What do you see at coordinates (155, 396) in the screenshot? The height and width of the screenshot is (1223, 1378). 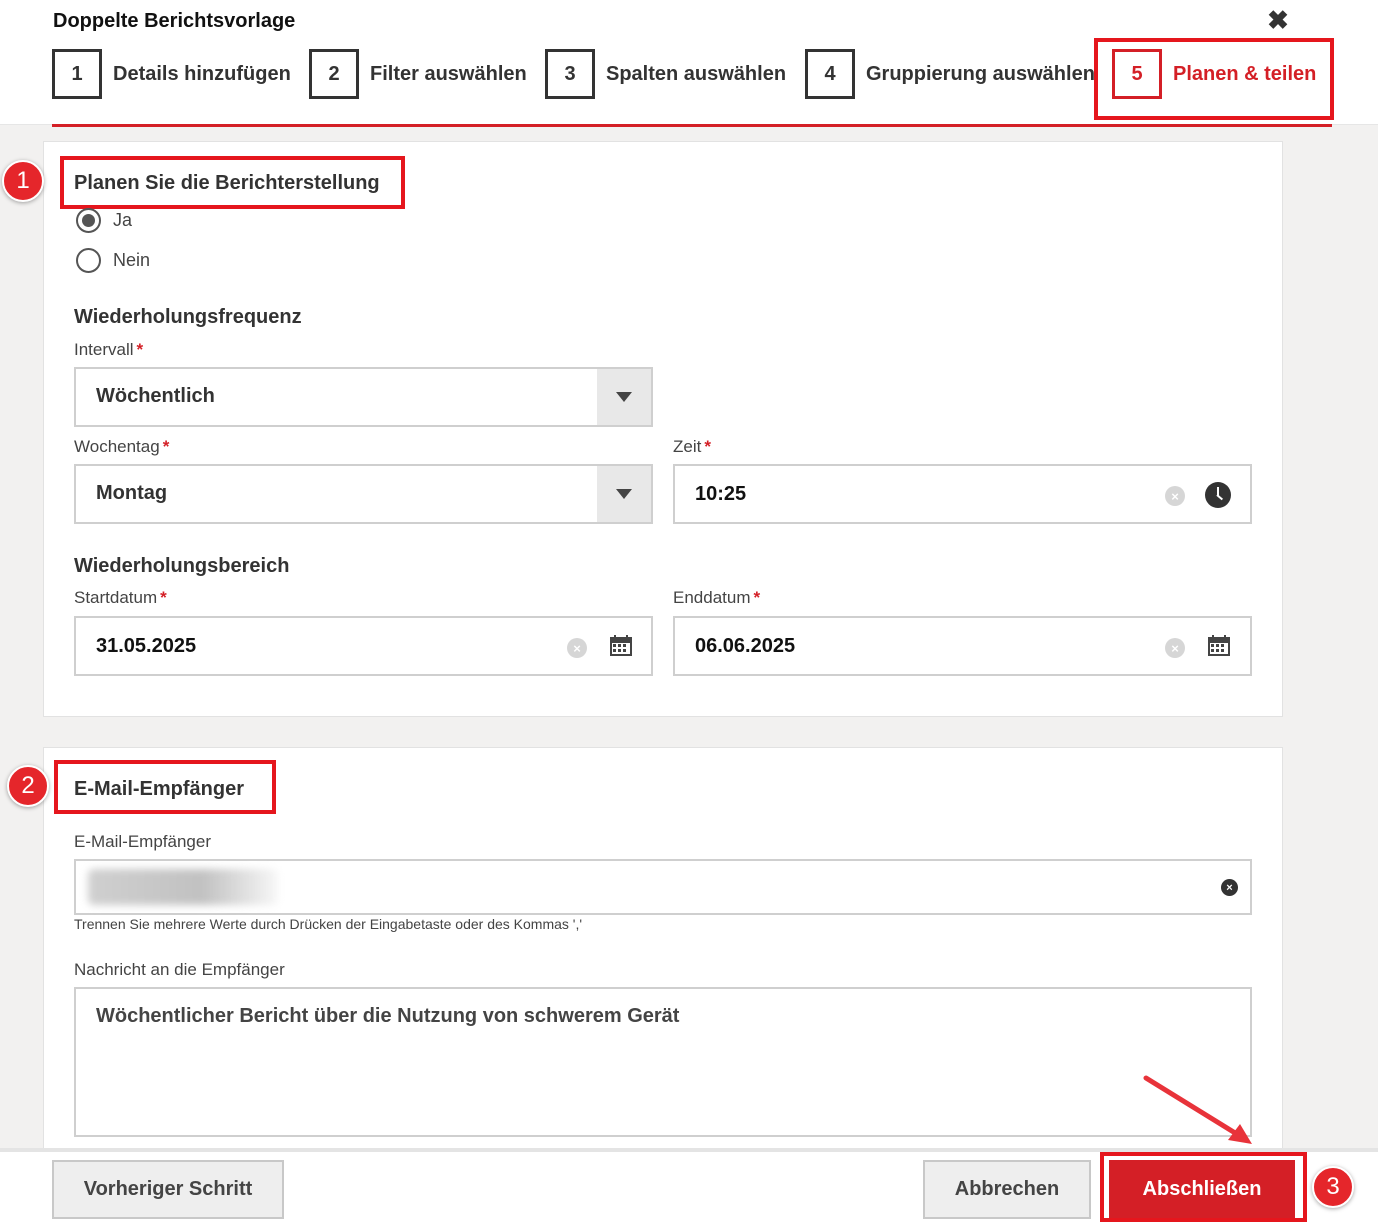 I see `interval-value: Wöchentlich` at bounding box center [155, 396].